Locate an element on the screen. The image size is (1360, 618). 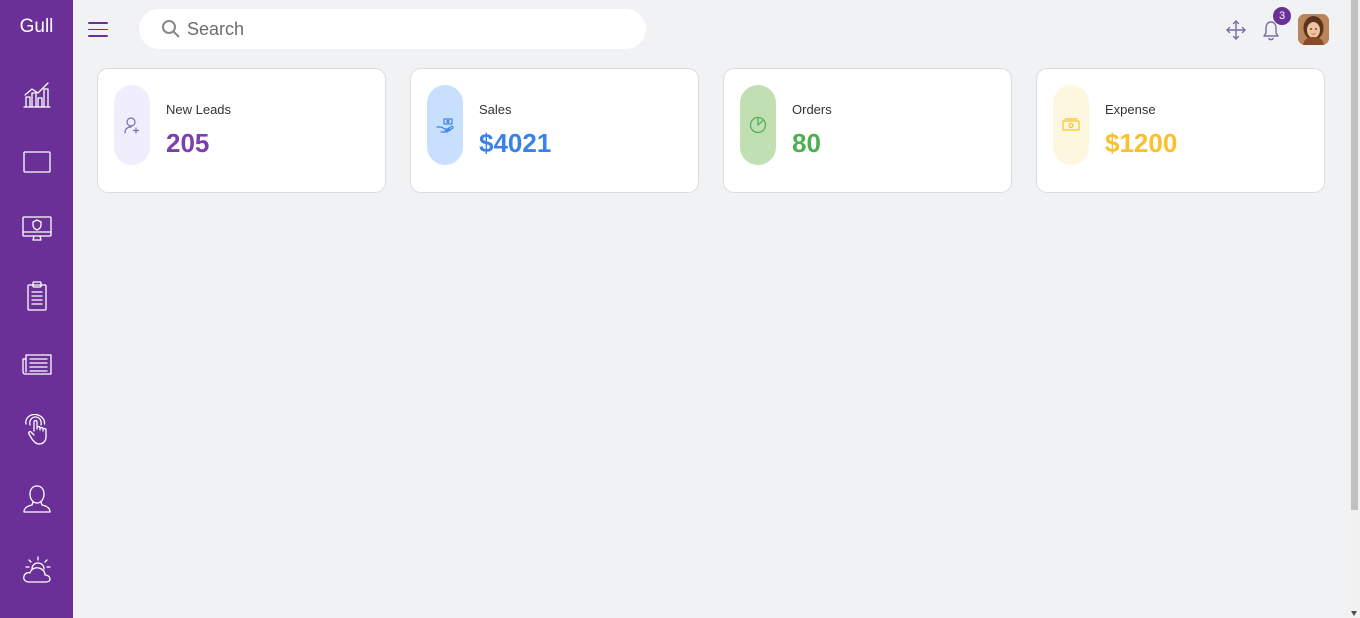
top-bar is located at coordinates (711, 30).